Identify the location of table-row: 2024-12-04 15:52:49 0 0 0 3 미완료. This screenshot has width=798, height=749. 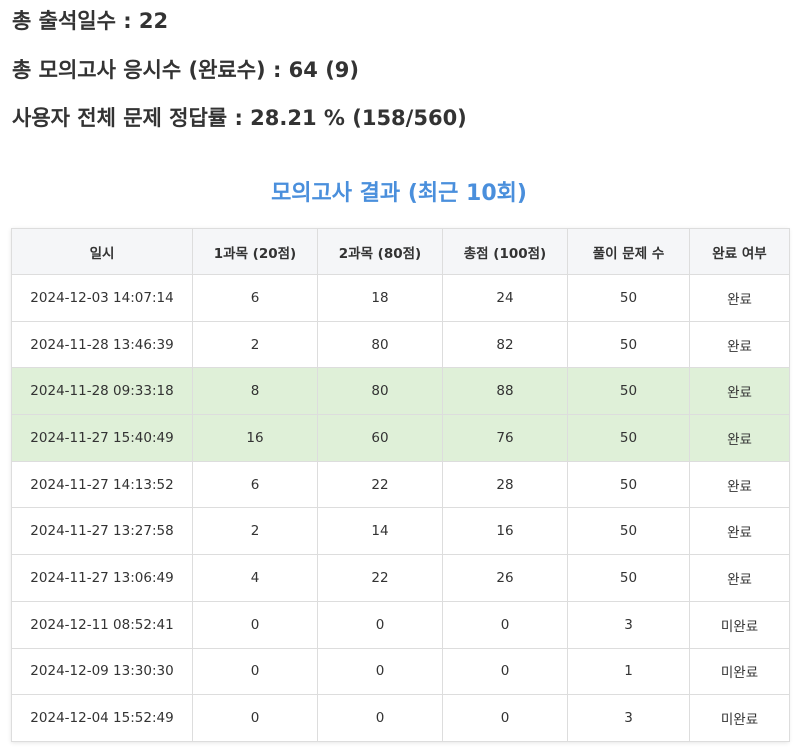
(400, 718).